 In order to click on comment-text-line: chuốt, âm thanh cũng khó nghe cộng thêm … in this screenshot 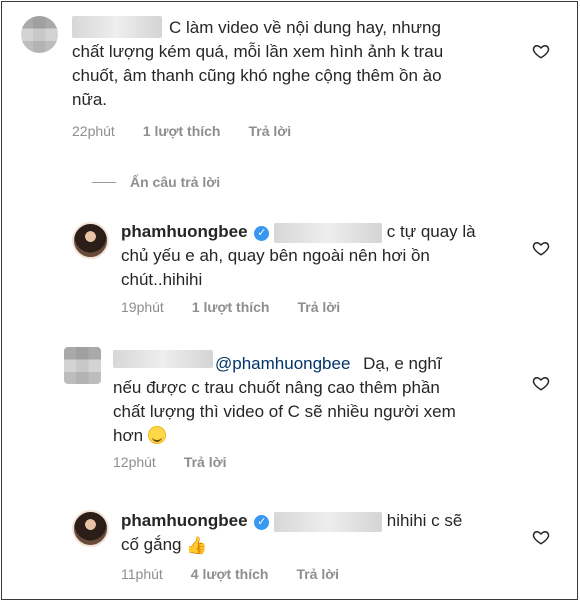, I will do `click(257, 75)`.